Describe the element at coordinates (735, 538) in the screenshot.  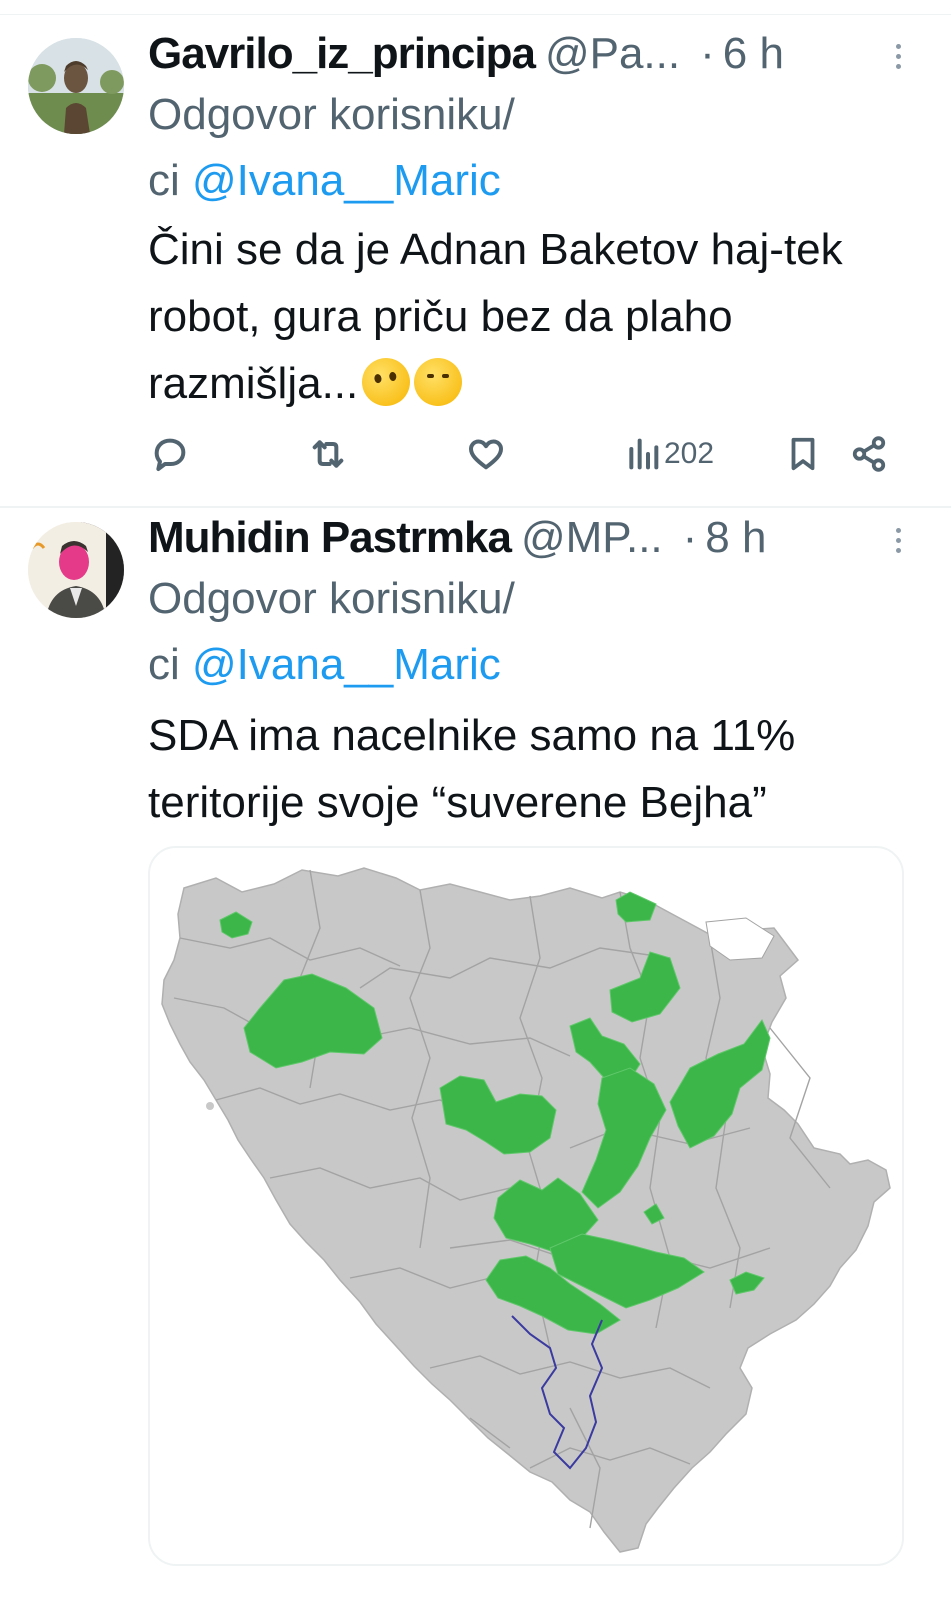
I see `timestamp: 8 h` at that location.